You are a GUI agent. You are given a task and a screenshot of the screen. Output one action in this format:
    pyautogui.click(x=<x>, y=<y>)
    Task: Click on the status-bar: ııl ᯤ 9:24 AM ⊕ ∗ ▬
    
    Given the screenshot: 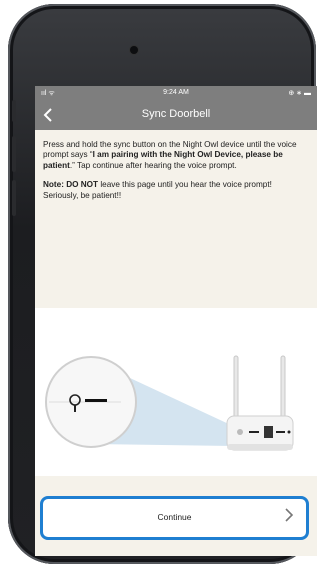 What is the action you would take?
    pyautogui.click(x=176, y=93)
    